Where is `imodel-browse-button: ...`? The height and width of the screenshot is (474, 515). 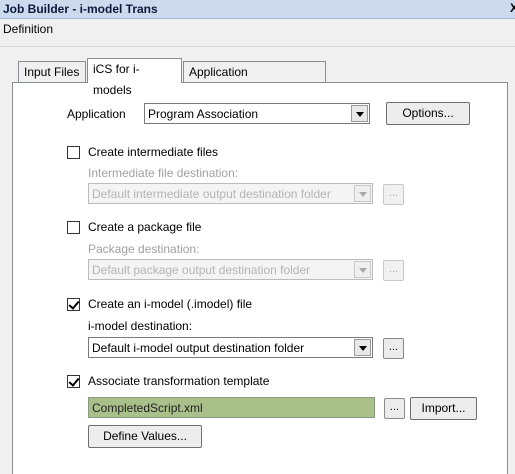
imodel-browse-button: ... is located at coordinates (393, 348).